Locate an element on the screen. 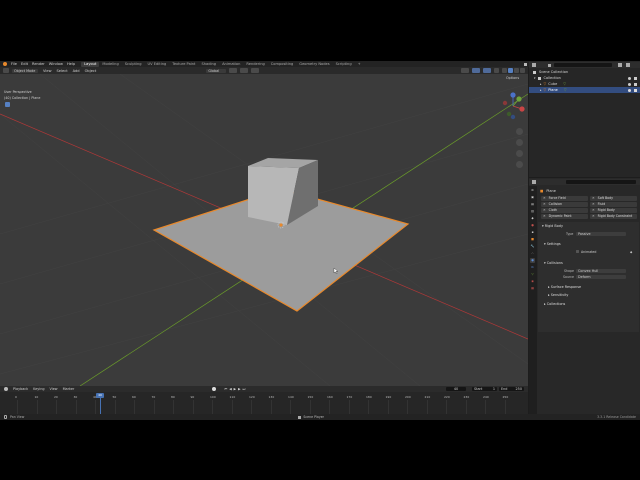  object-tab-icon: ■ is located at coordinates (532, 239).